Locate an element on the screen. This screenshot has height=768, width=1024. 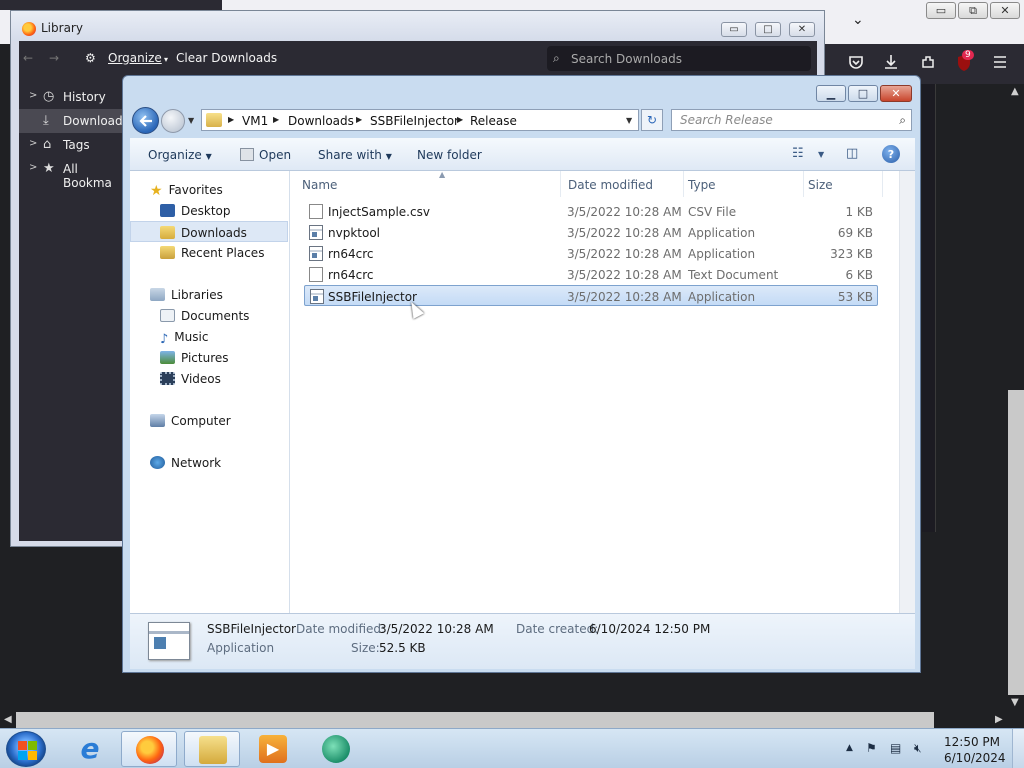
extensions-icon is located at coordinates (928, 64).